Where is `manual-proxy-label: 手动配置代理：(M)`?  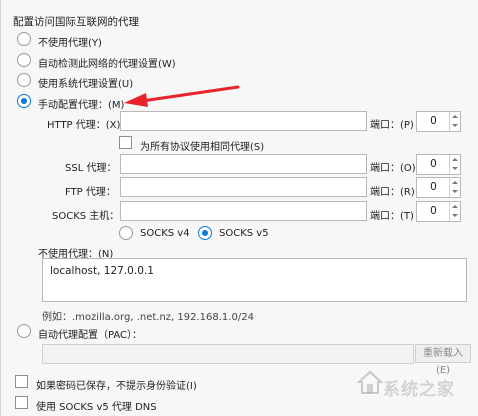 manual-proxy-label: 手动配置代理：(M) is located at coordinates (81, 103).